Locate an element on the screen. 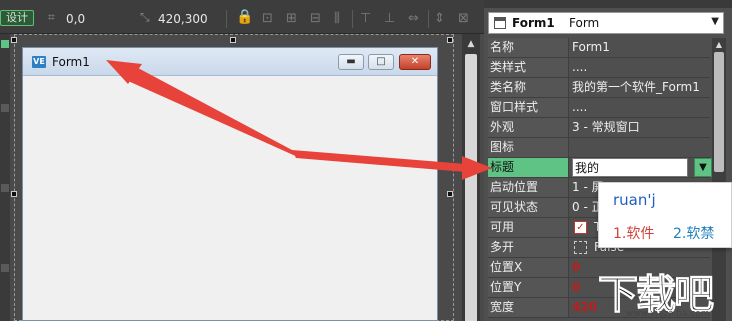 The width and height of the screenshot is (732, 321). position-value: 0,0 is located at coordinates (76, 19).